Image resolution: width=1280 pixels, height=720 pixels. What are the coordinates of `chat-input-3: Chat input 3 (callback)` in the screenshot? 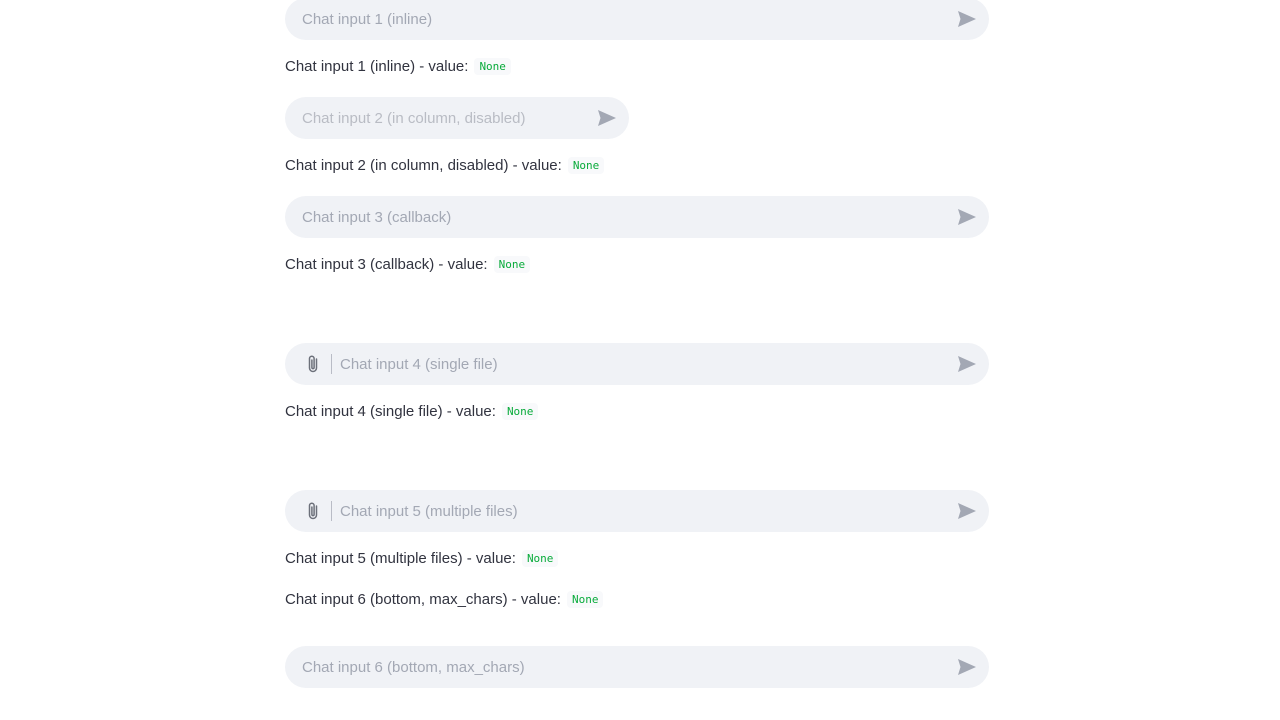 It's located at (637, 217).